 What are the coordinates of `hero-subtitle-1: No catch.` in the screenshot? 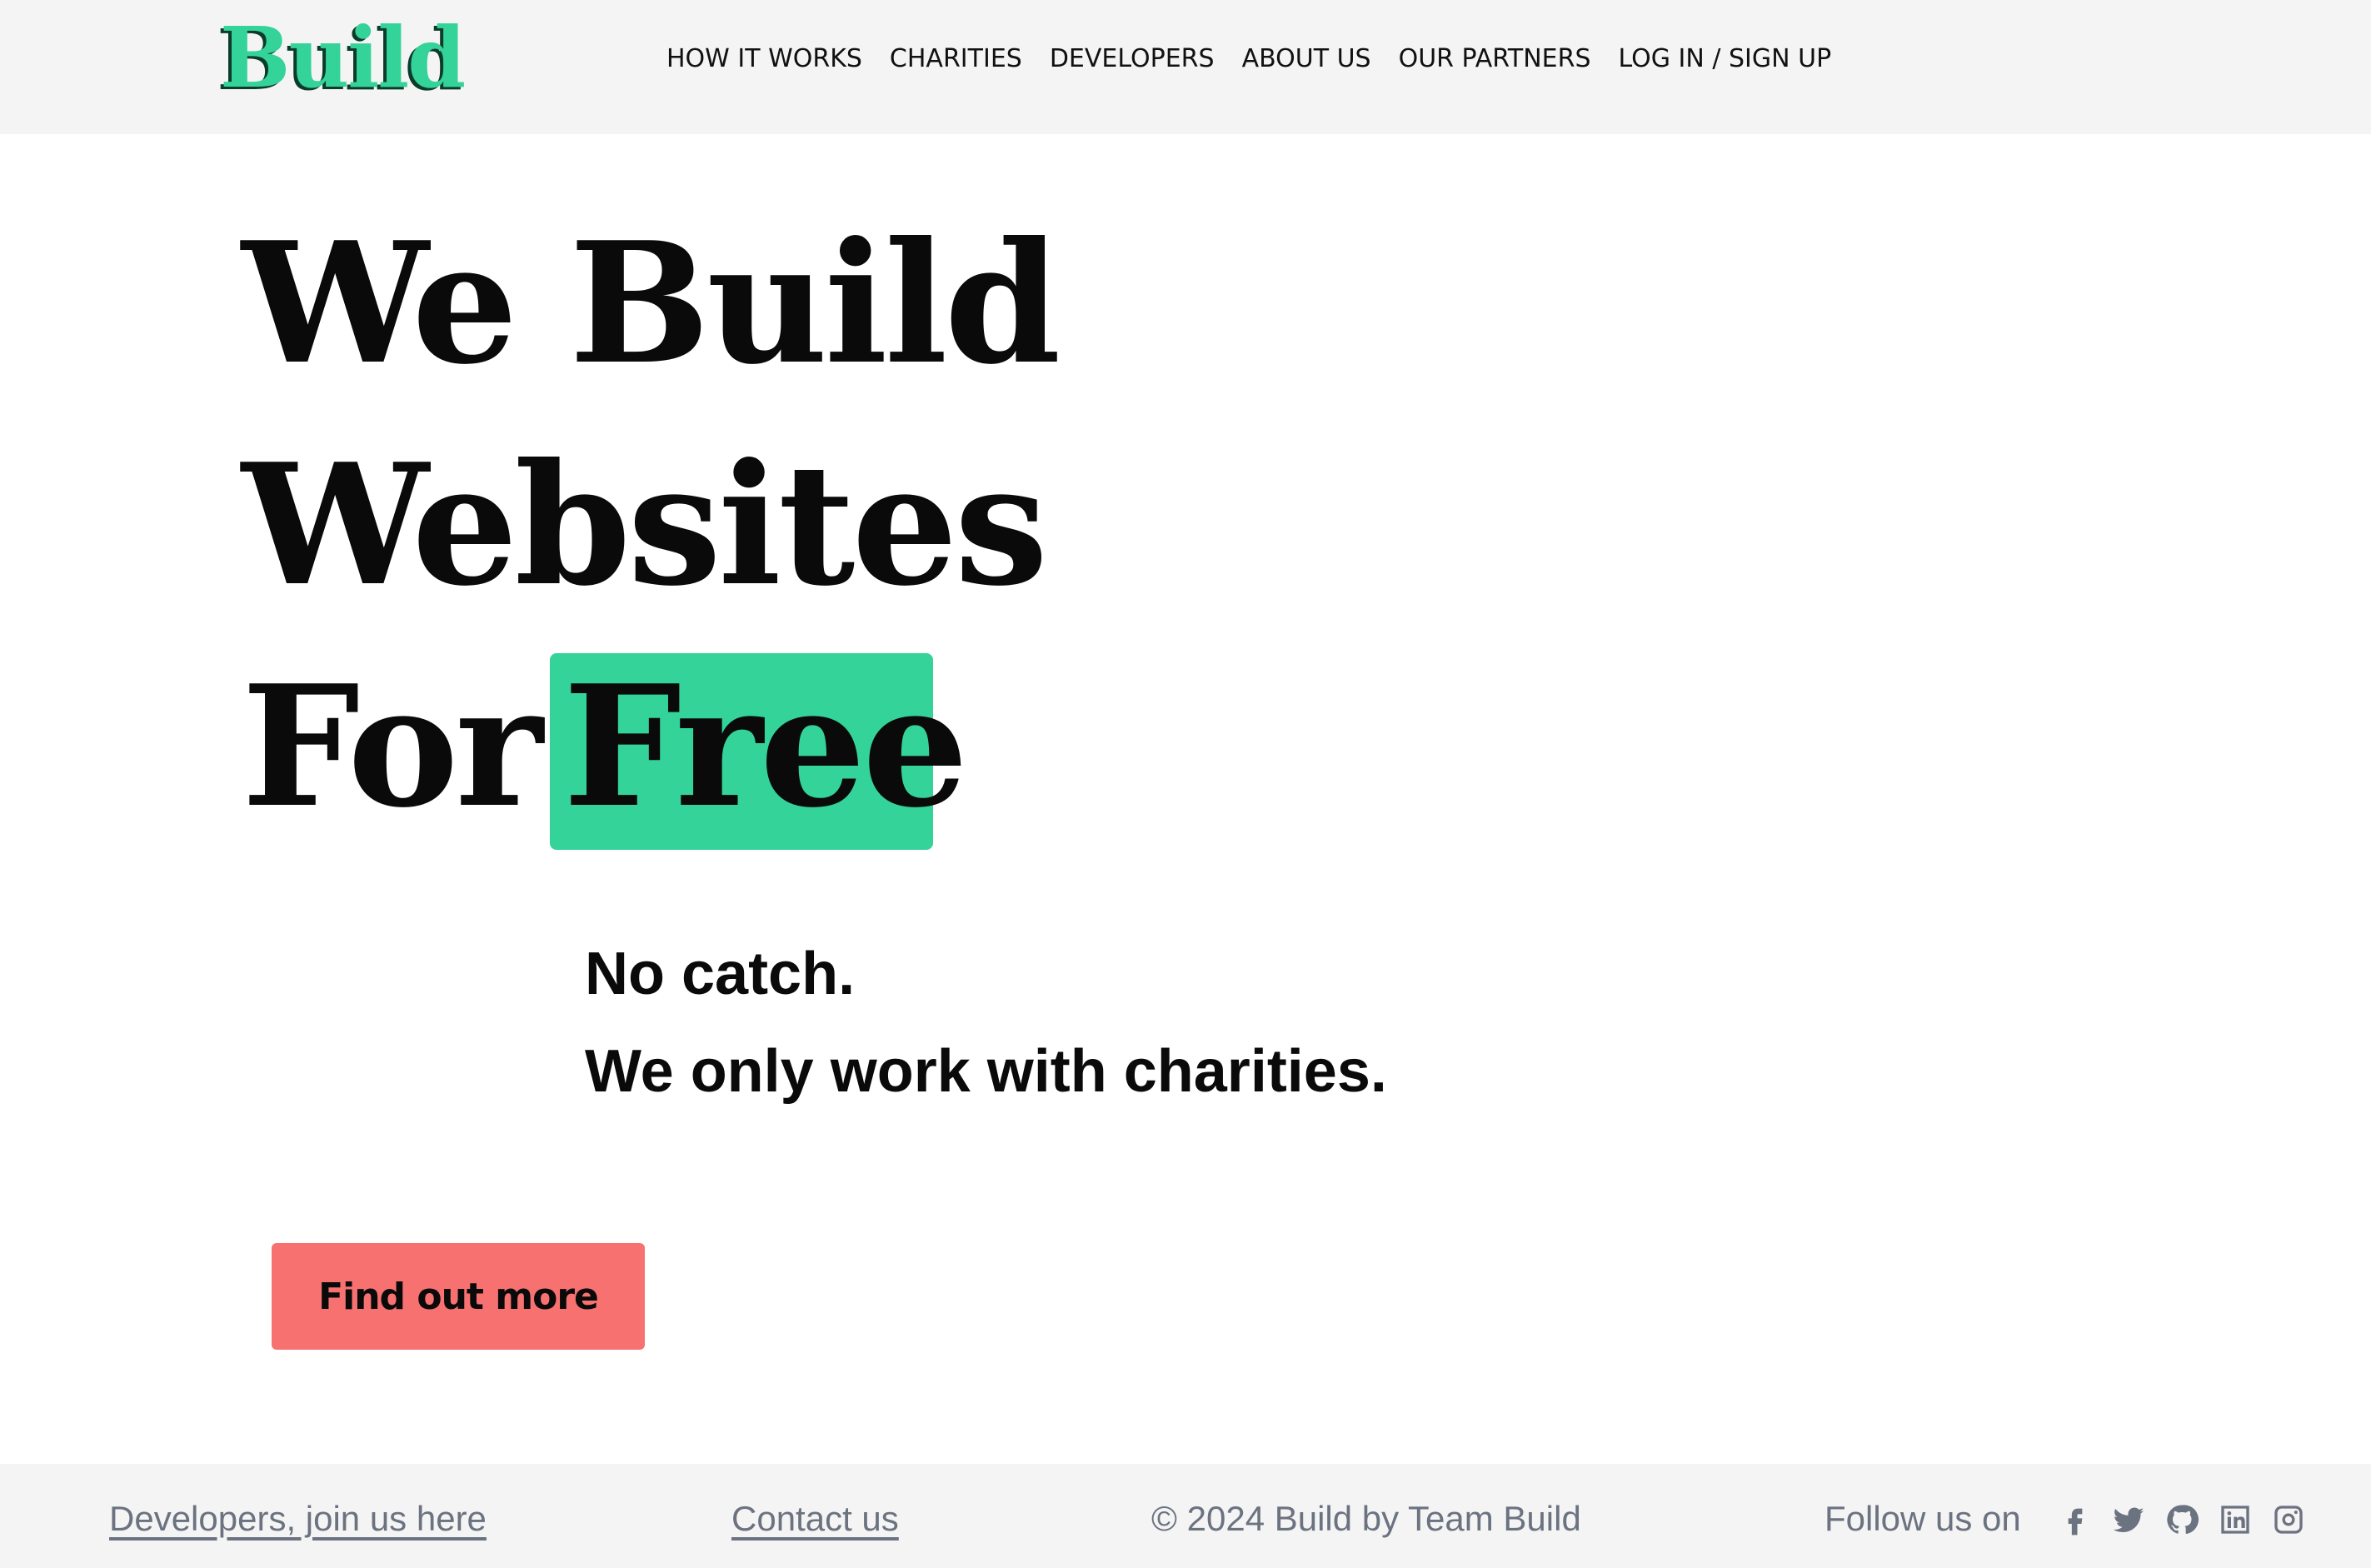 It's located at (720, 974).